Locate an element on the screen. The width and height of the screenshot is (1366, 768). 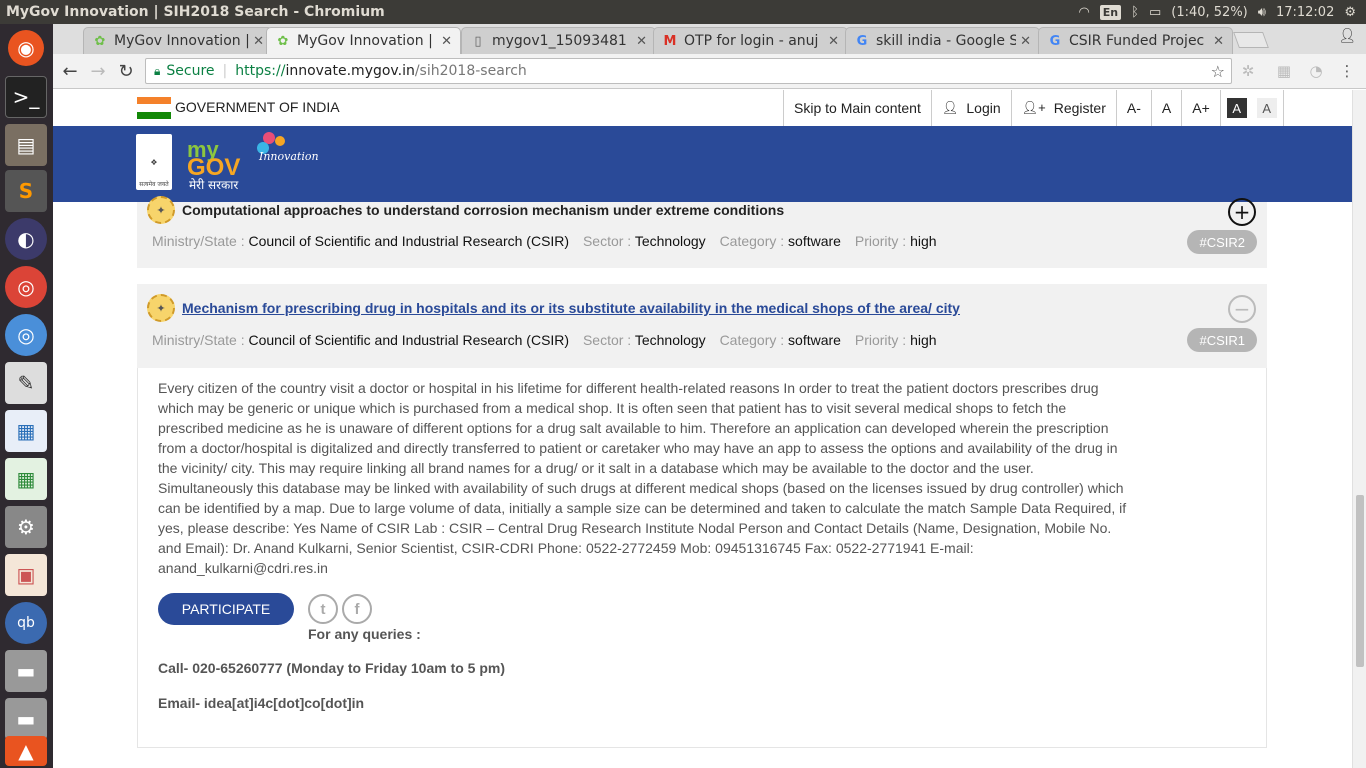
contrast-light-button: A is located at coordinates (1266, 108).